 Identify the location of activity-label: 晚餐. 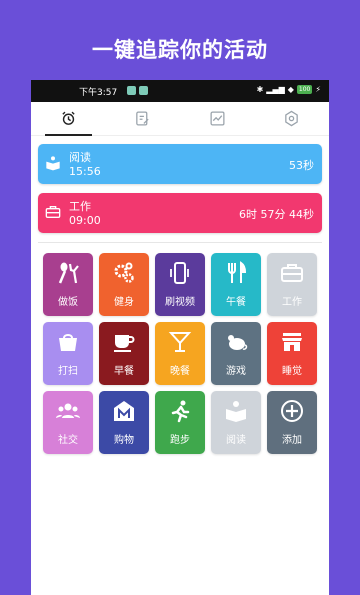
(180, 371).